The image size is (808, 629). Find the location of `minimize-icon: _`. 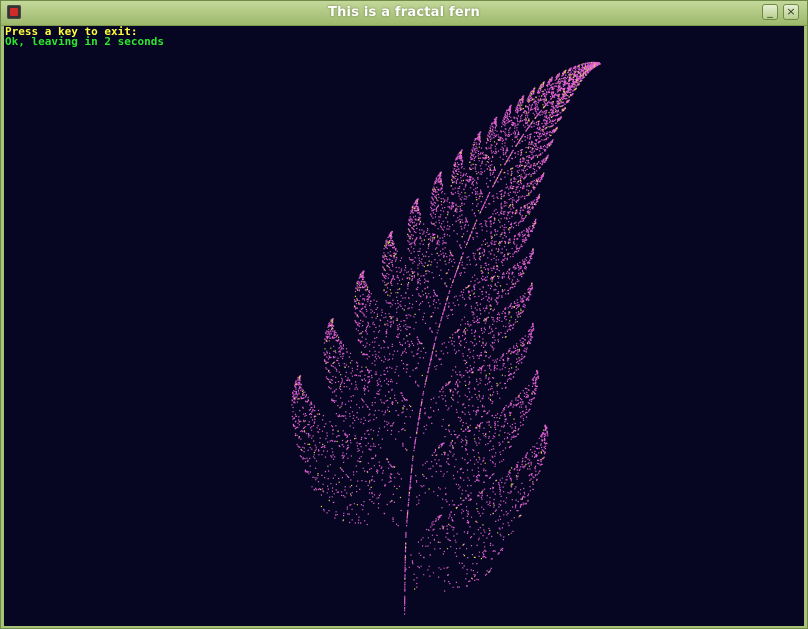

minimize-icon: _ is located at coordinates (770, 11).